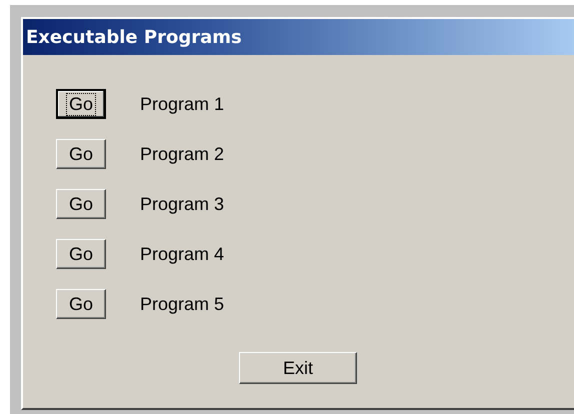  I want to click on program-label: Program 3, so click(182, 204).